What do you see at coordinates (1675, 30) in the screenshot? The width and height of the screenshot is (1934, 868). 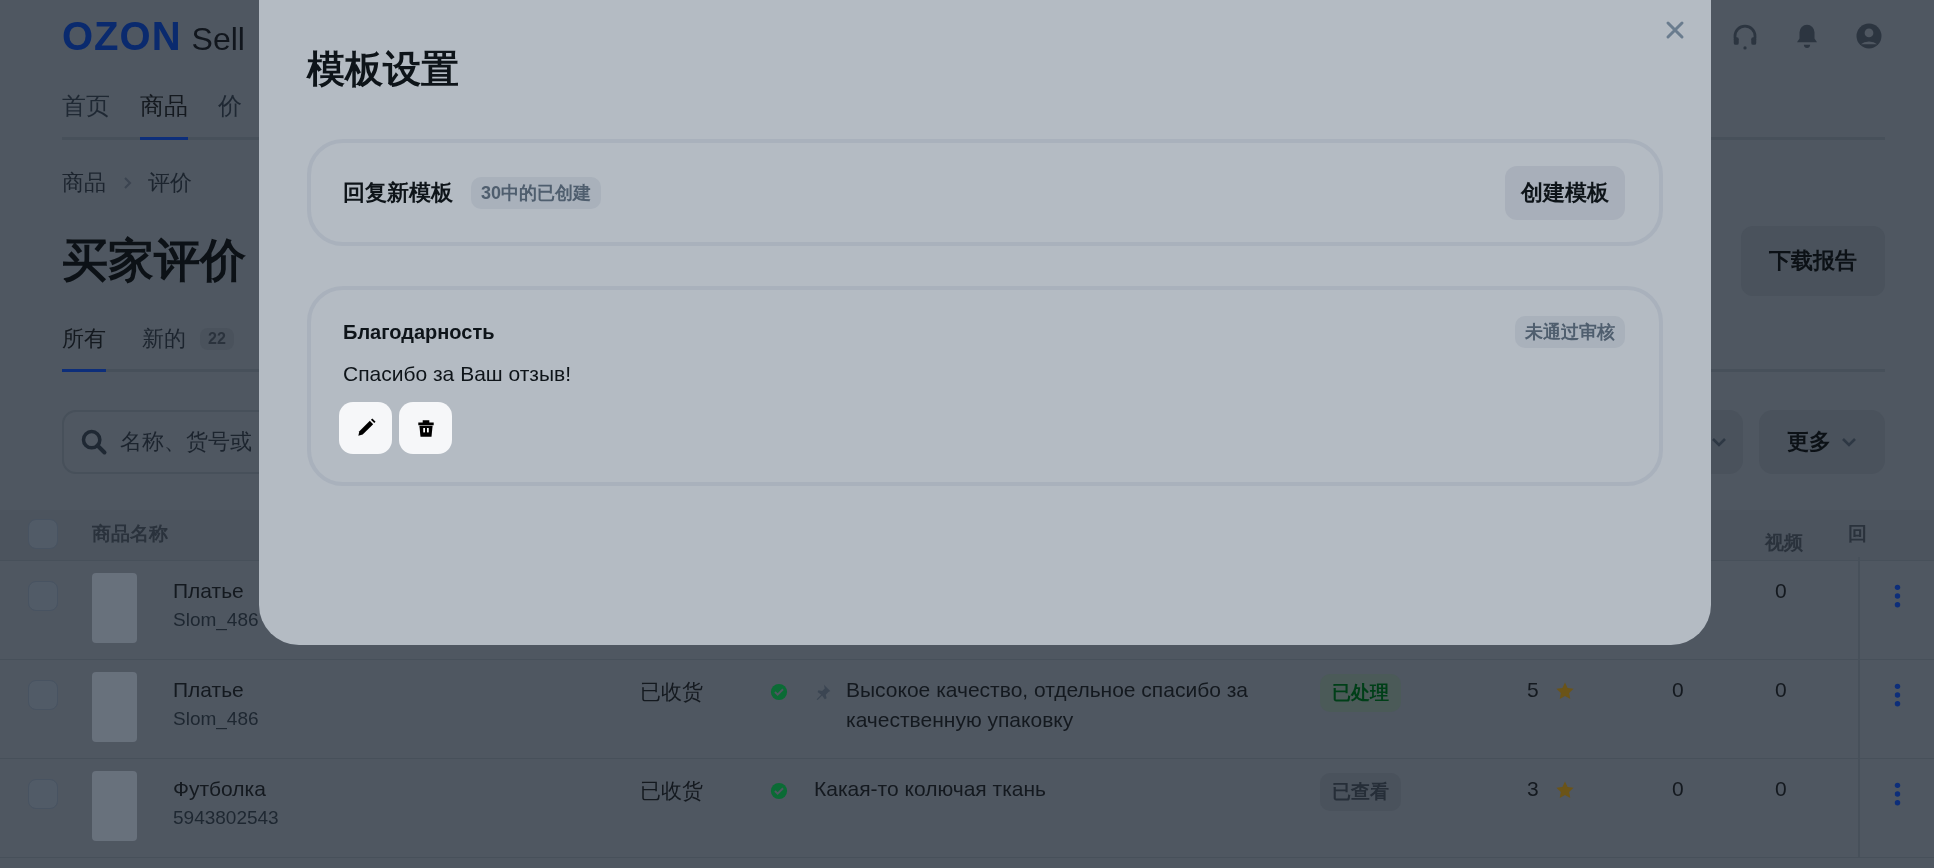 I see `close-icon` at bounding box center [1675, 30].